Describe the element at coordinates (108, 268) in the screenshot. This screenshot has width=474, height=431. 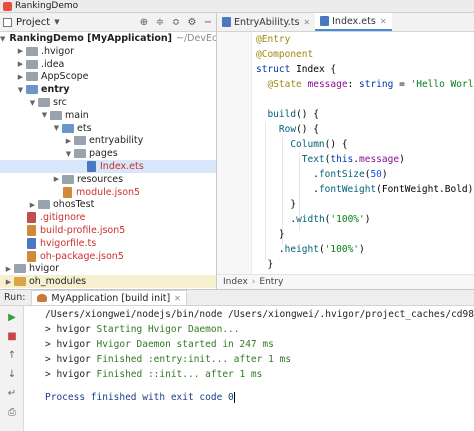
I see `tree-row: ▶ hvigor` at that location.